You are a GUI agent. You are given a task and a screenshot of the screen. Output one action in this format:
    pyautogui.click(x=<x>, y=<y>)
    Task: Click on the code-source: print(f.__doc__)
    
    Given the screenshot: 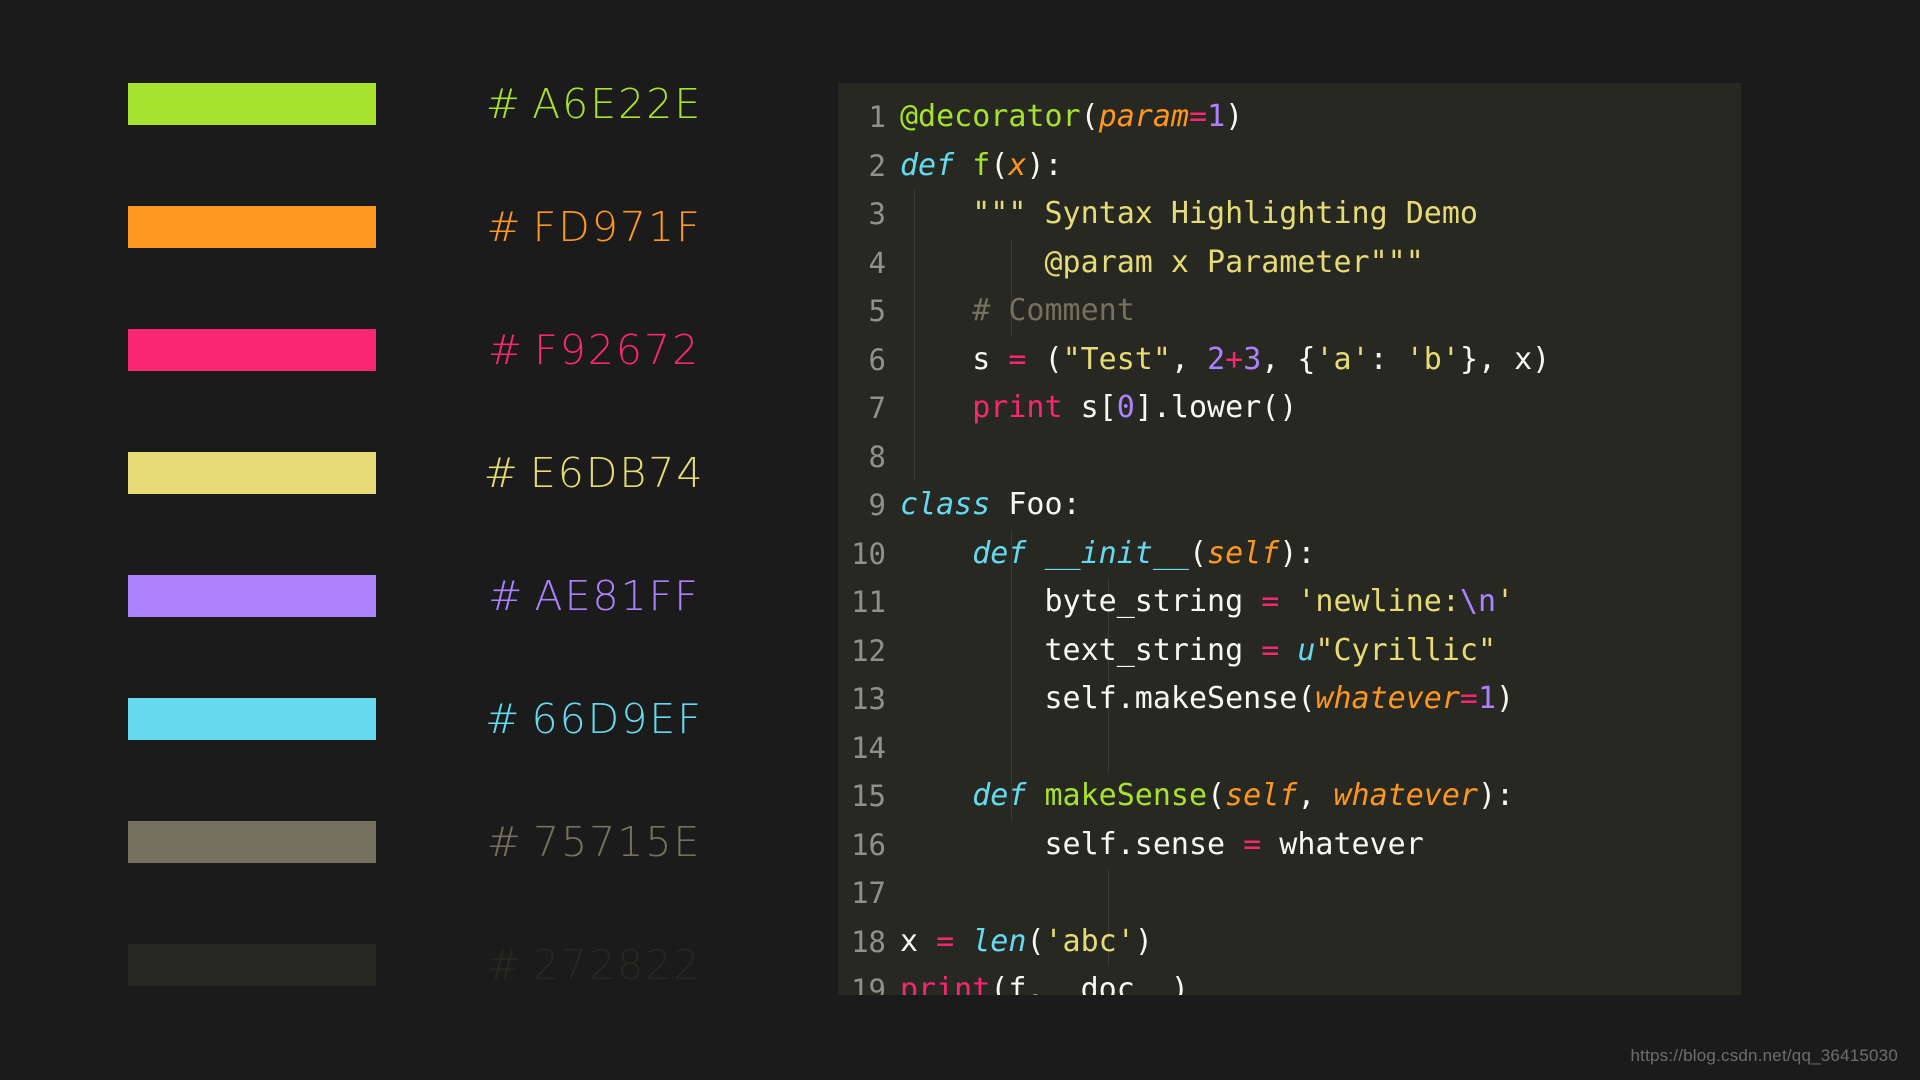 What is the action you would take?
    pyautogui.click(x=1320, y=980)
    